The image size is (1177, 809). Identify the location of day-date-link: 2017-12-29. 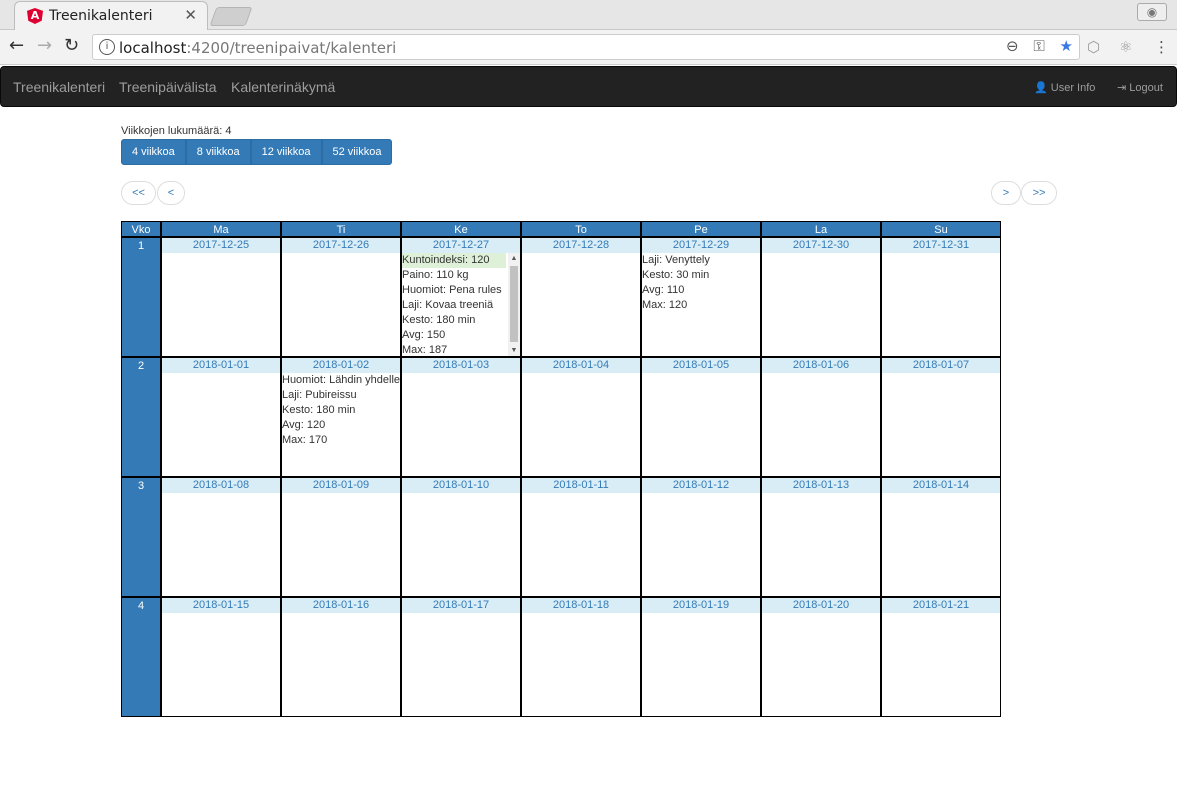
(701, 245).